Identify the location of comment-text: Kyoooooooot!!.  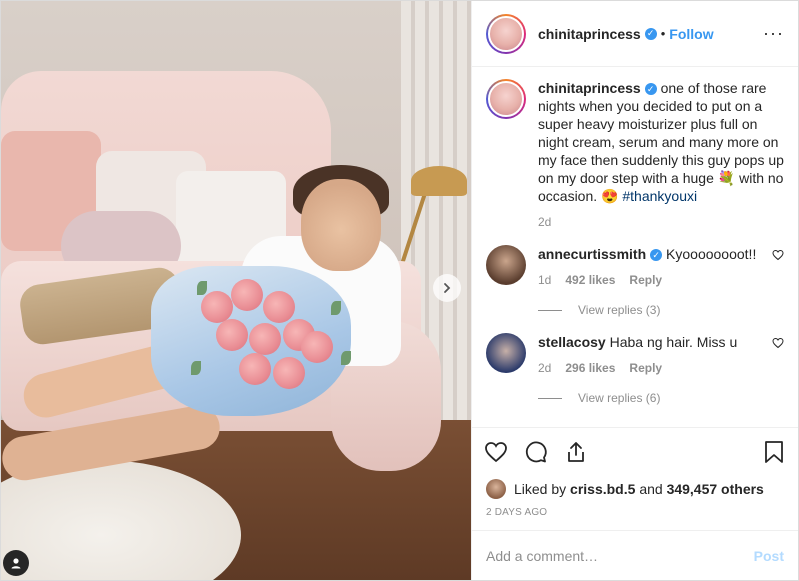
(711, 254).